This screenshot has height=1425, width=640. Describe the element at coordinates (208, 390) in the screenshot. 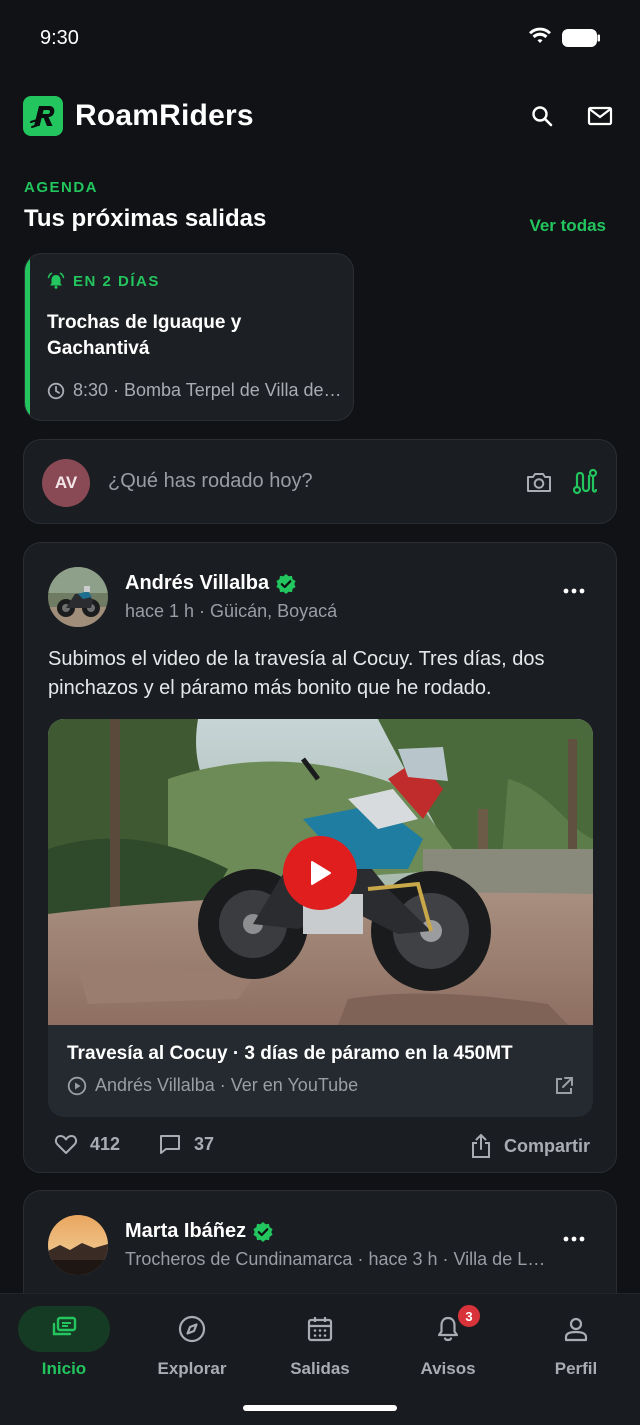

I see `ride-meta-text: 8:30 · Bomba Terpel de Villa de Leyva` at that location.